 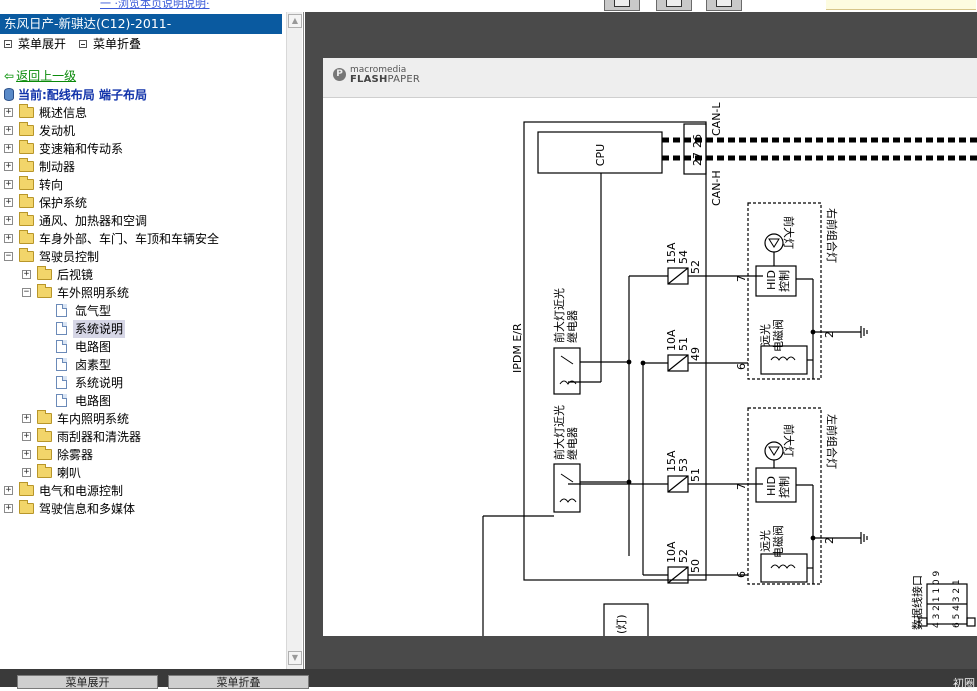 I want to click on relay-lower-label-1: 前大灯近光, so click(x=559, y=432).